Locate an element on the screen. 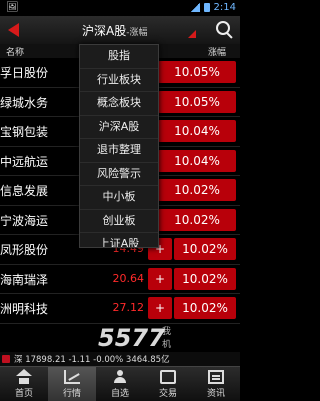 This screenshot has height=401, width=320. tab-home: 首页 is located at coordinates (24, 384).